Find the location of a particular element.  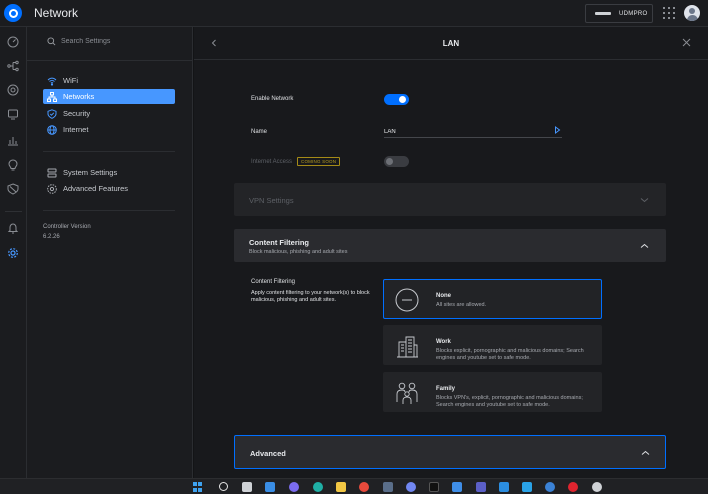

globe-icon is located at coordinates (52, 129).